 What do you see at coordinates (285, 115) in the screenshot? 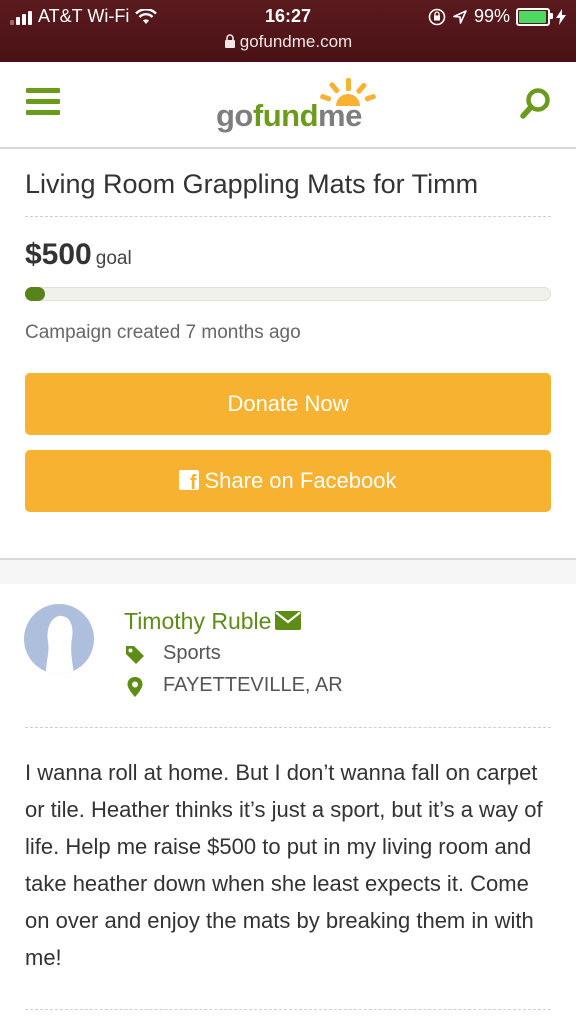
I see `logo-text-fund: fund` at bounding box center [285, 115].